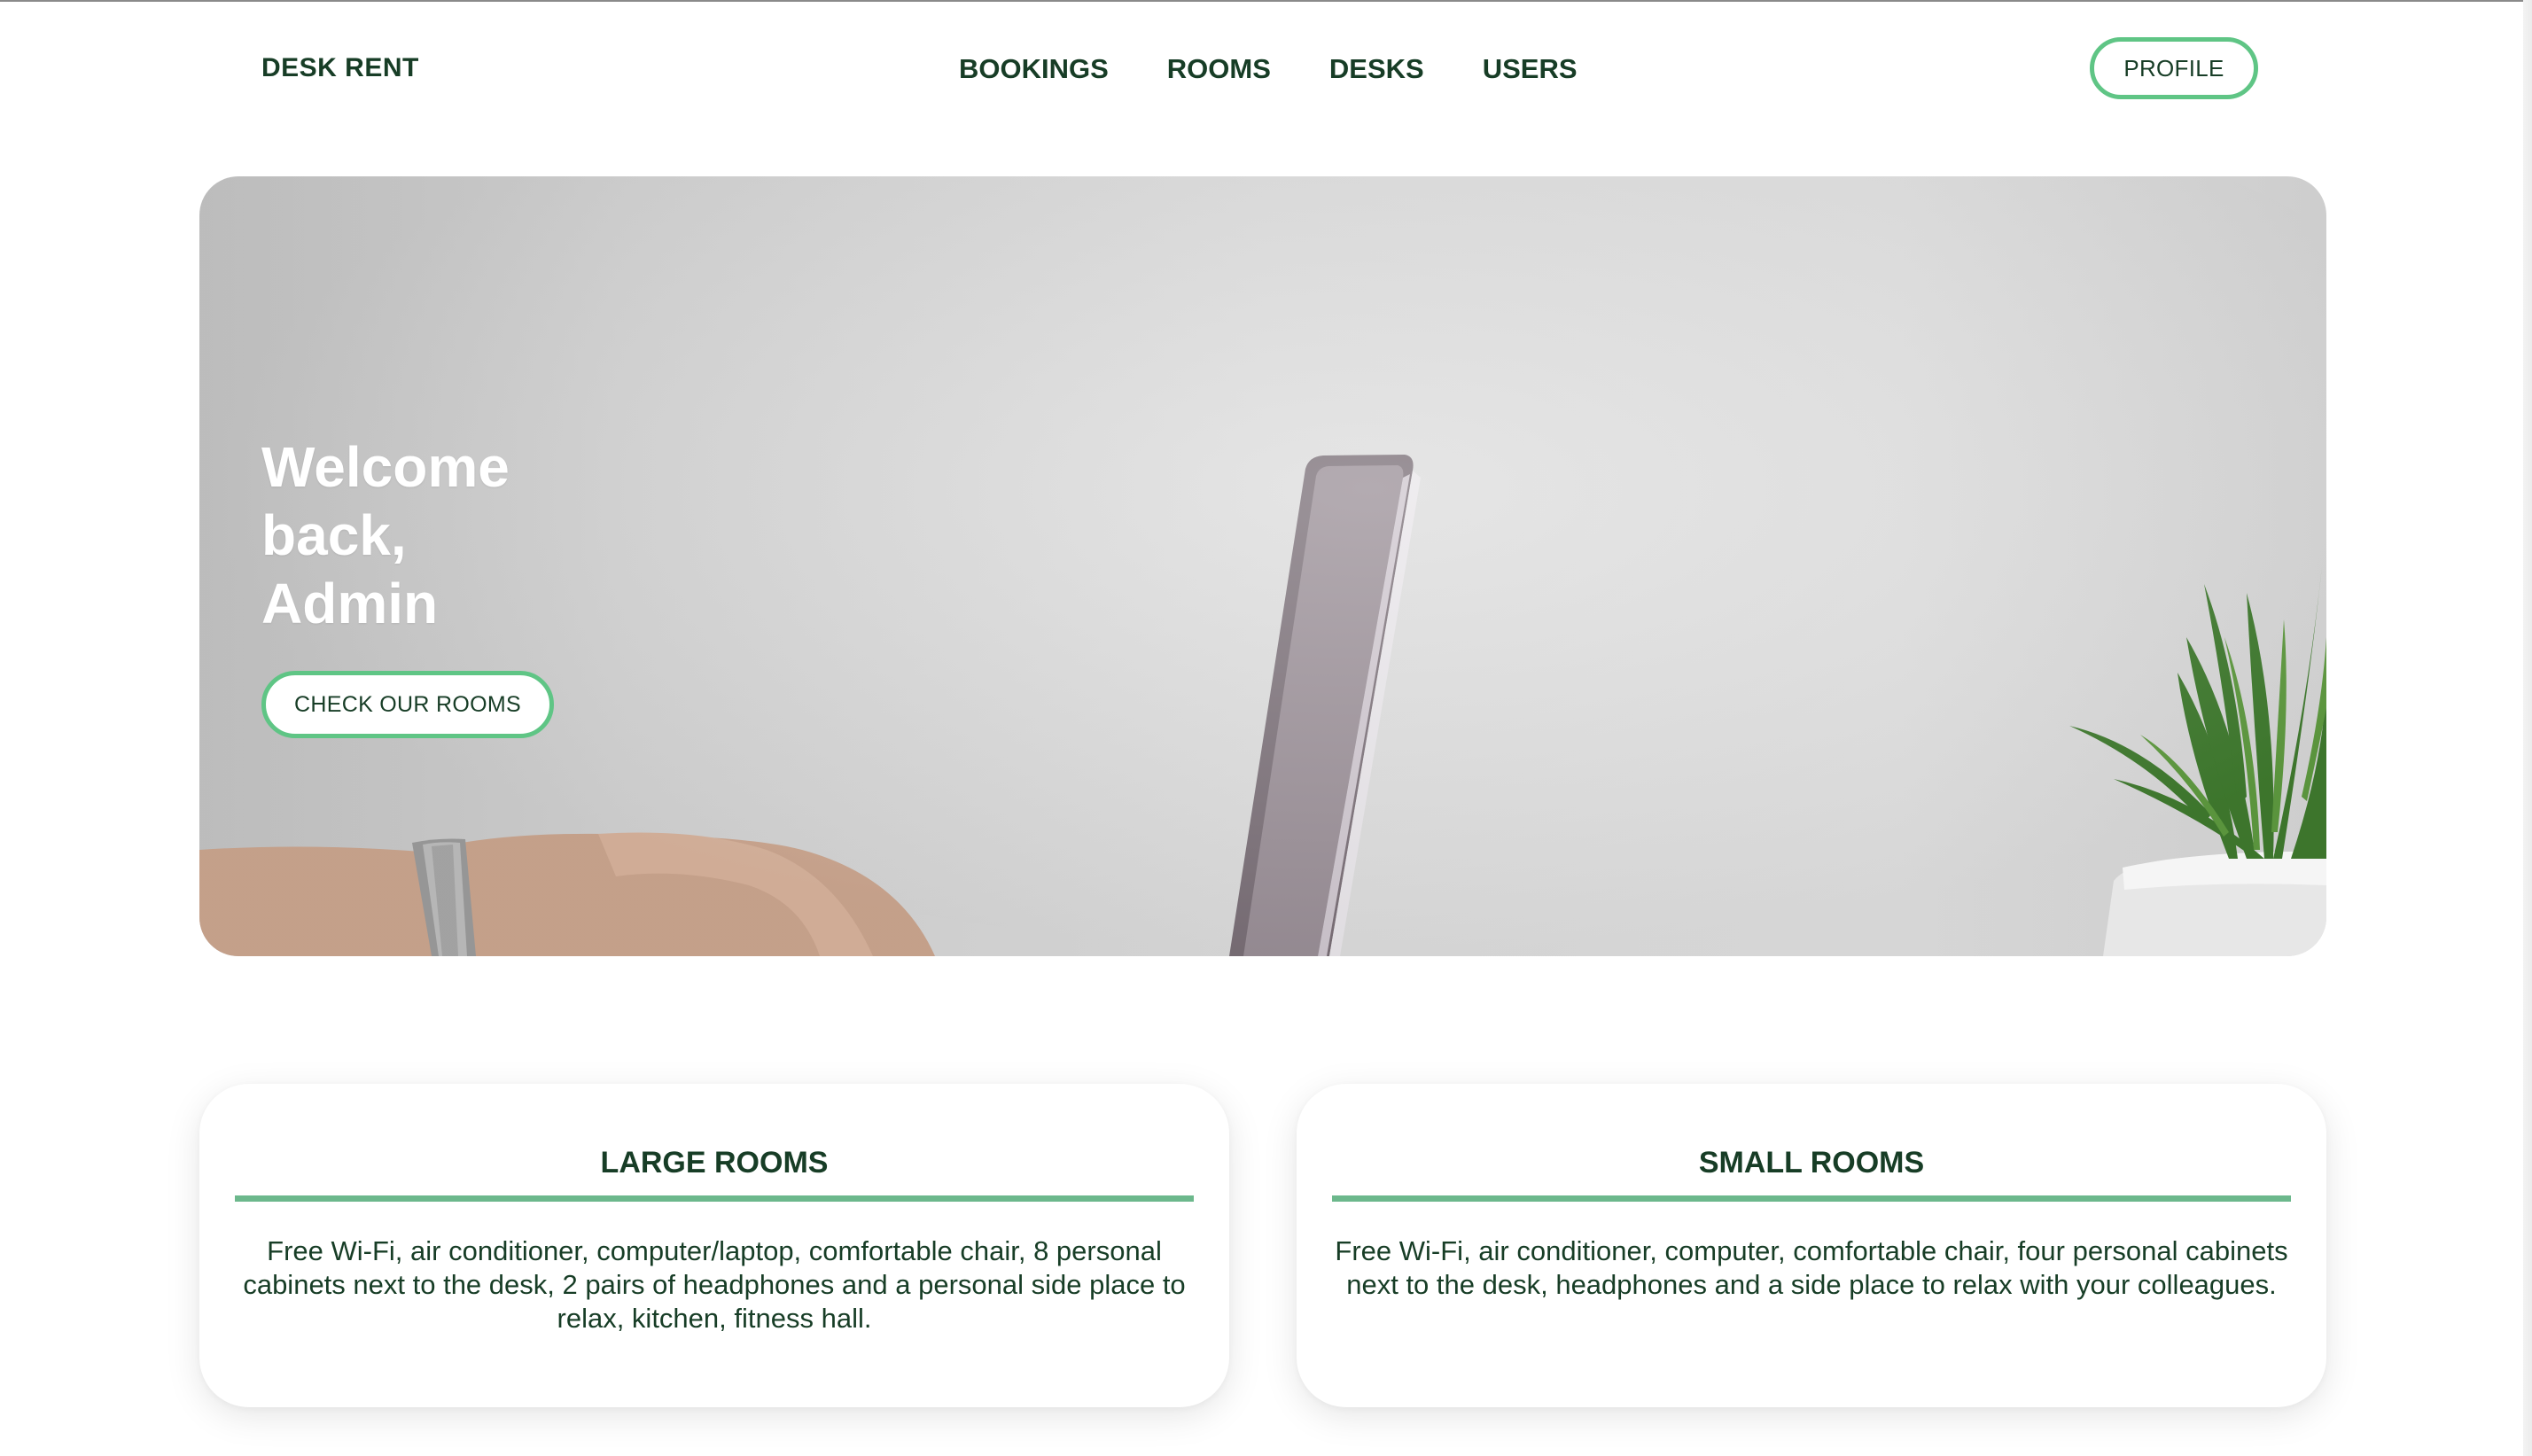  What do you see at coordinates (714, 1163) in the screenshot?
I see `card-title: LARGE ROOMS` at bounding box center [714, 1163].